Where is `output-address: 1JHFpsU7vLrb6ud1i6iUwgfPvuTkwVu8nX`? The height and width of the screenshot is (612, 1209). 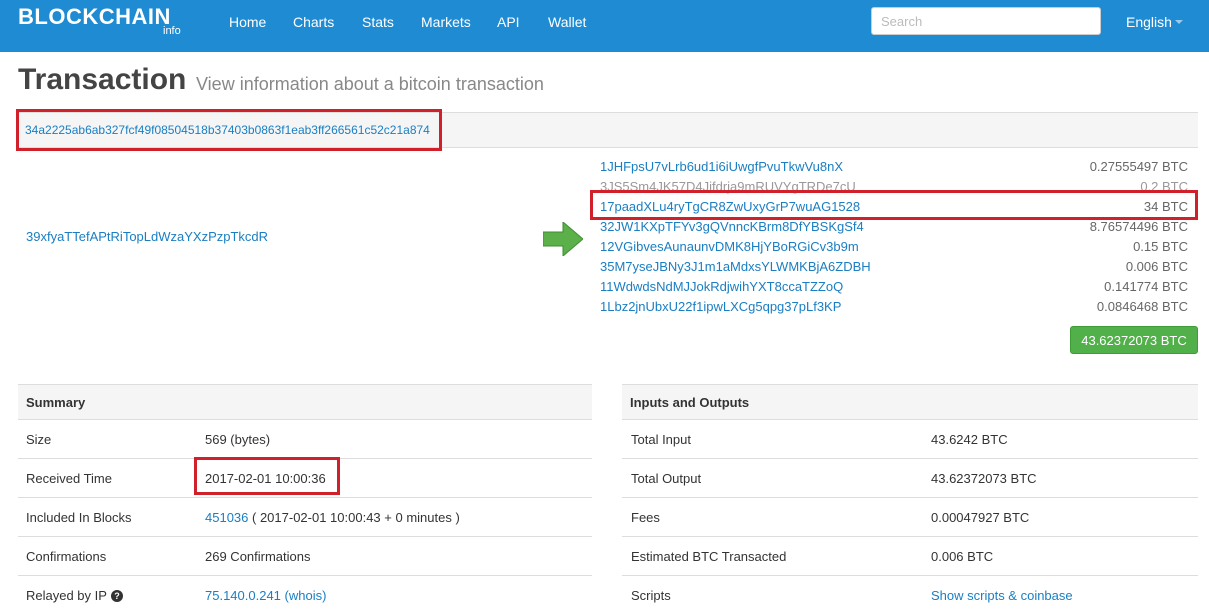 output-address: 1JHFpsU7vLrb6ud1i6iUwgfPvuTkwVu8nX is located at coordinates (721, 166).